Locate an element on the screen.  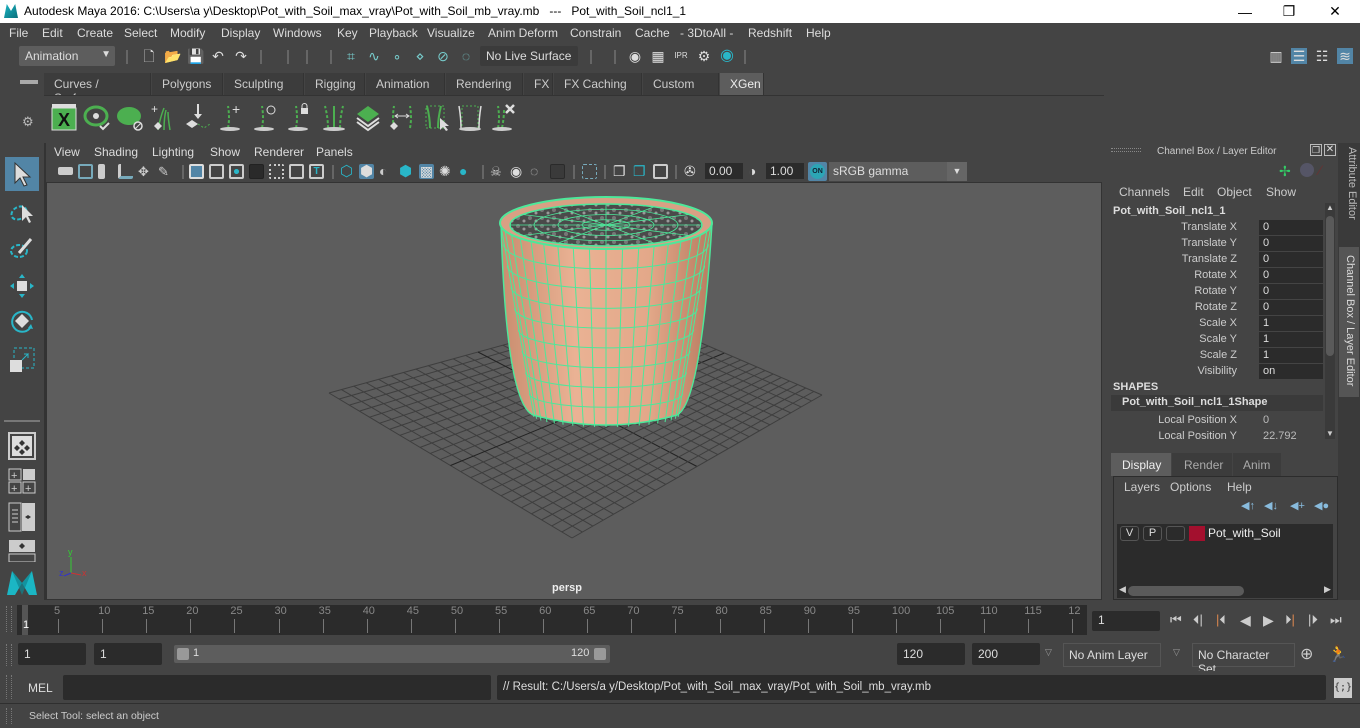
exposure-field: 0.00 is located at coordinates (724, 171).